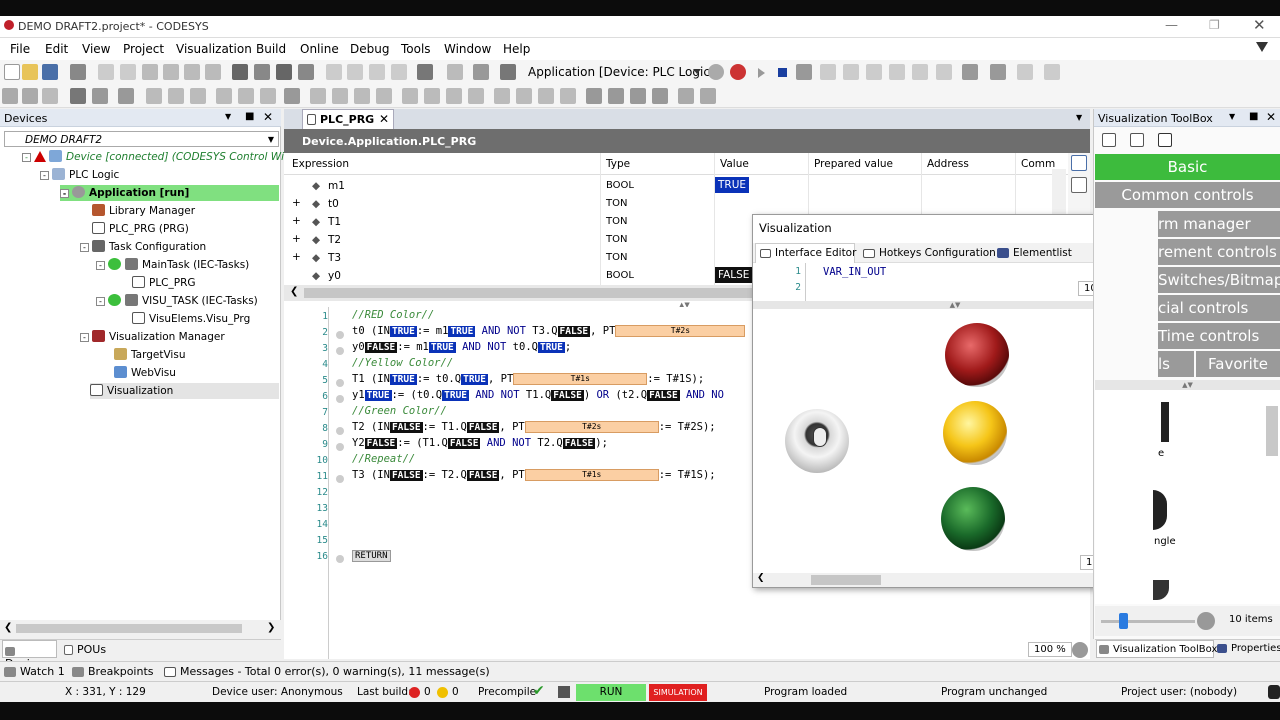 The width and height of the screenshot is (1280, 720). Describe the element at coordinates (262, 72) in the screenshot. I see `replace-icon` at that location.